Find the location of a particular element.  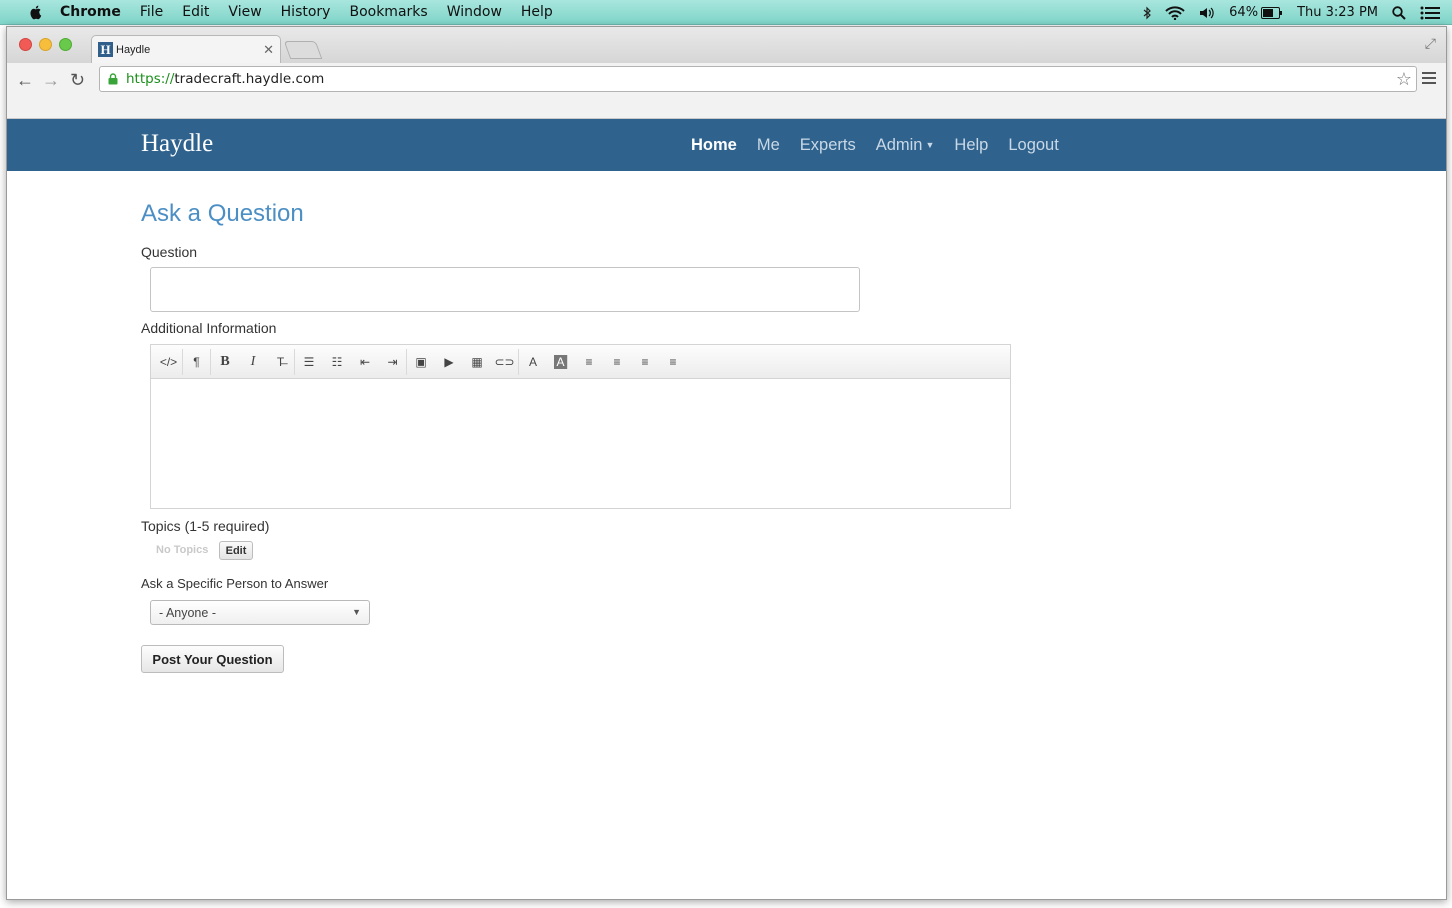

align-left-icon: ≡ is located at coordinates (589, 362).